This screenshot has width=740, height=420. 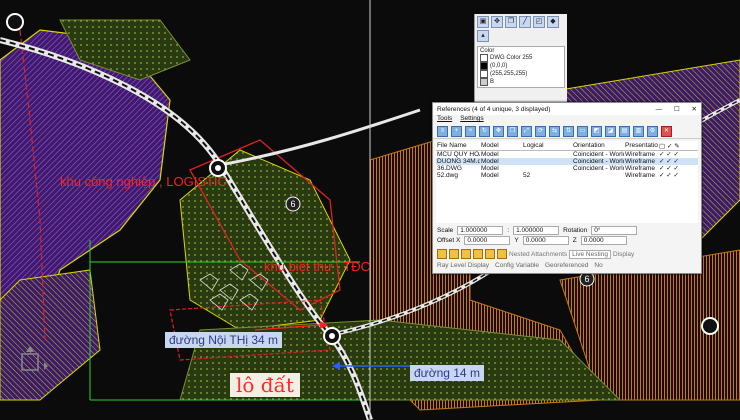 I want to click on offset-z-label: Z, so click(x=574, y=240).